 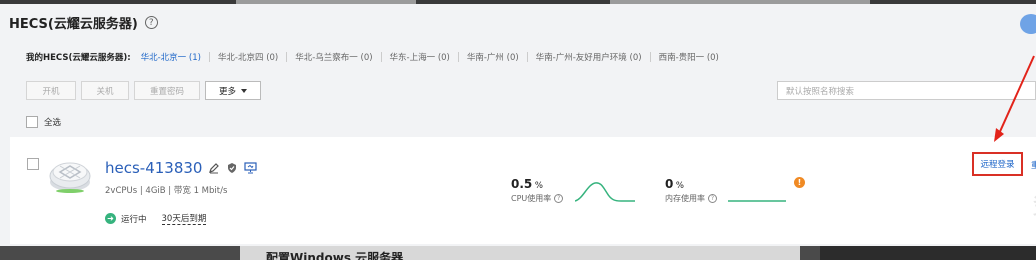 What do you see at coordinates (214, 168) in the screenshot?
I see `edit-icon` at bounding box center [214, 168].